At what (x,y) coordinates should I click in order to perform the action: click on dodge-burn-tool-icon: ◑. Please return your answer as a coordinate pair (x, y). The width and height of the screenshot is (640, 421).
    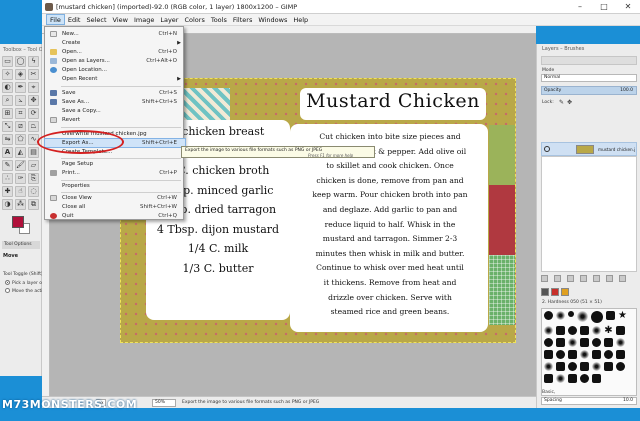
    Looking at the image, I should click on (7, 204).